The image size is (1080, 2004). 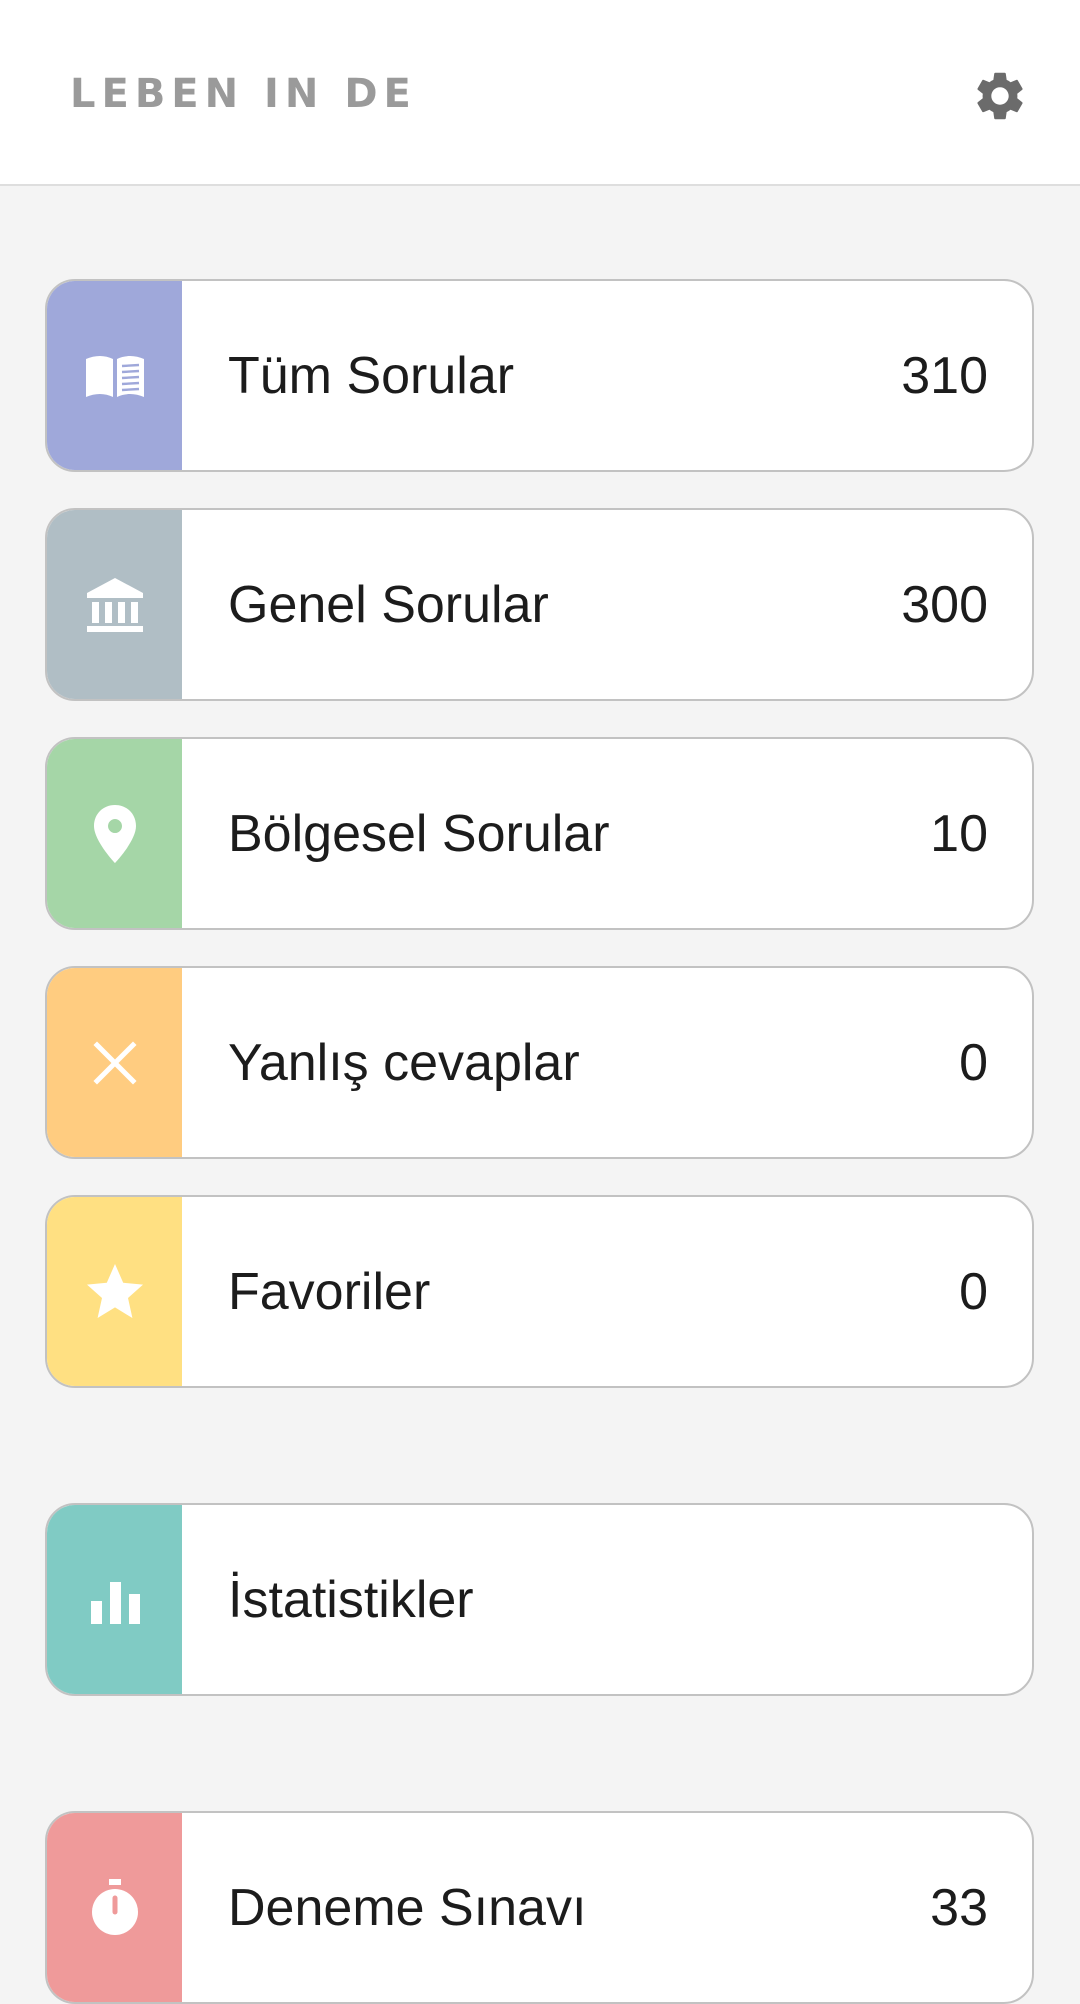 I want to click on card-general-questions: Genel Sorular 300, so click(x=539, y=604).